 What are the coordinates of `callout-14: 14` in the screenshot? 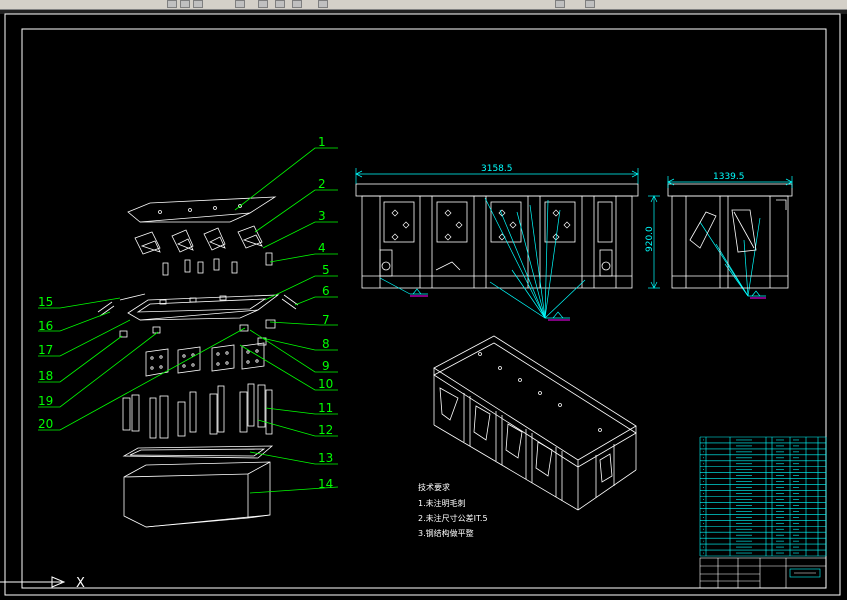 It's located at (325, 484).